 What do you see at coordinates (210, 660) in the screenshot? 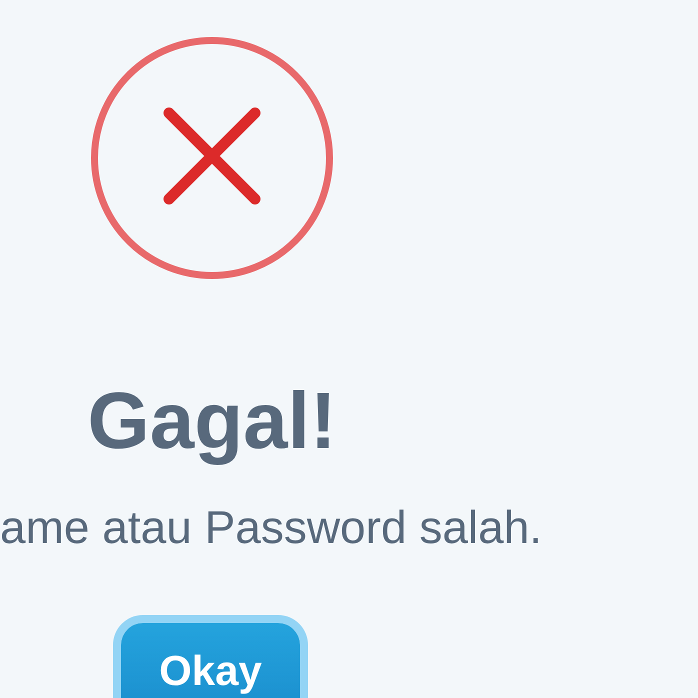
I see `okay-button: Okay` at bounding box center [210, 660].